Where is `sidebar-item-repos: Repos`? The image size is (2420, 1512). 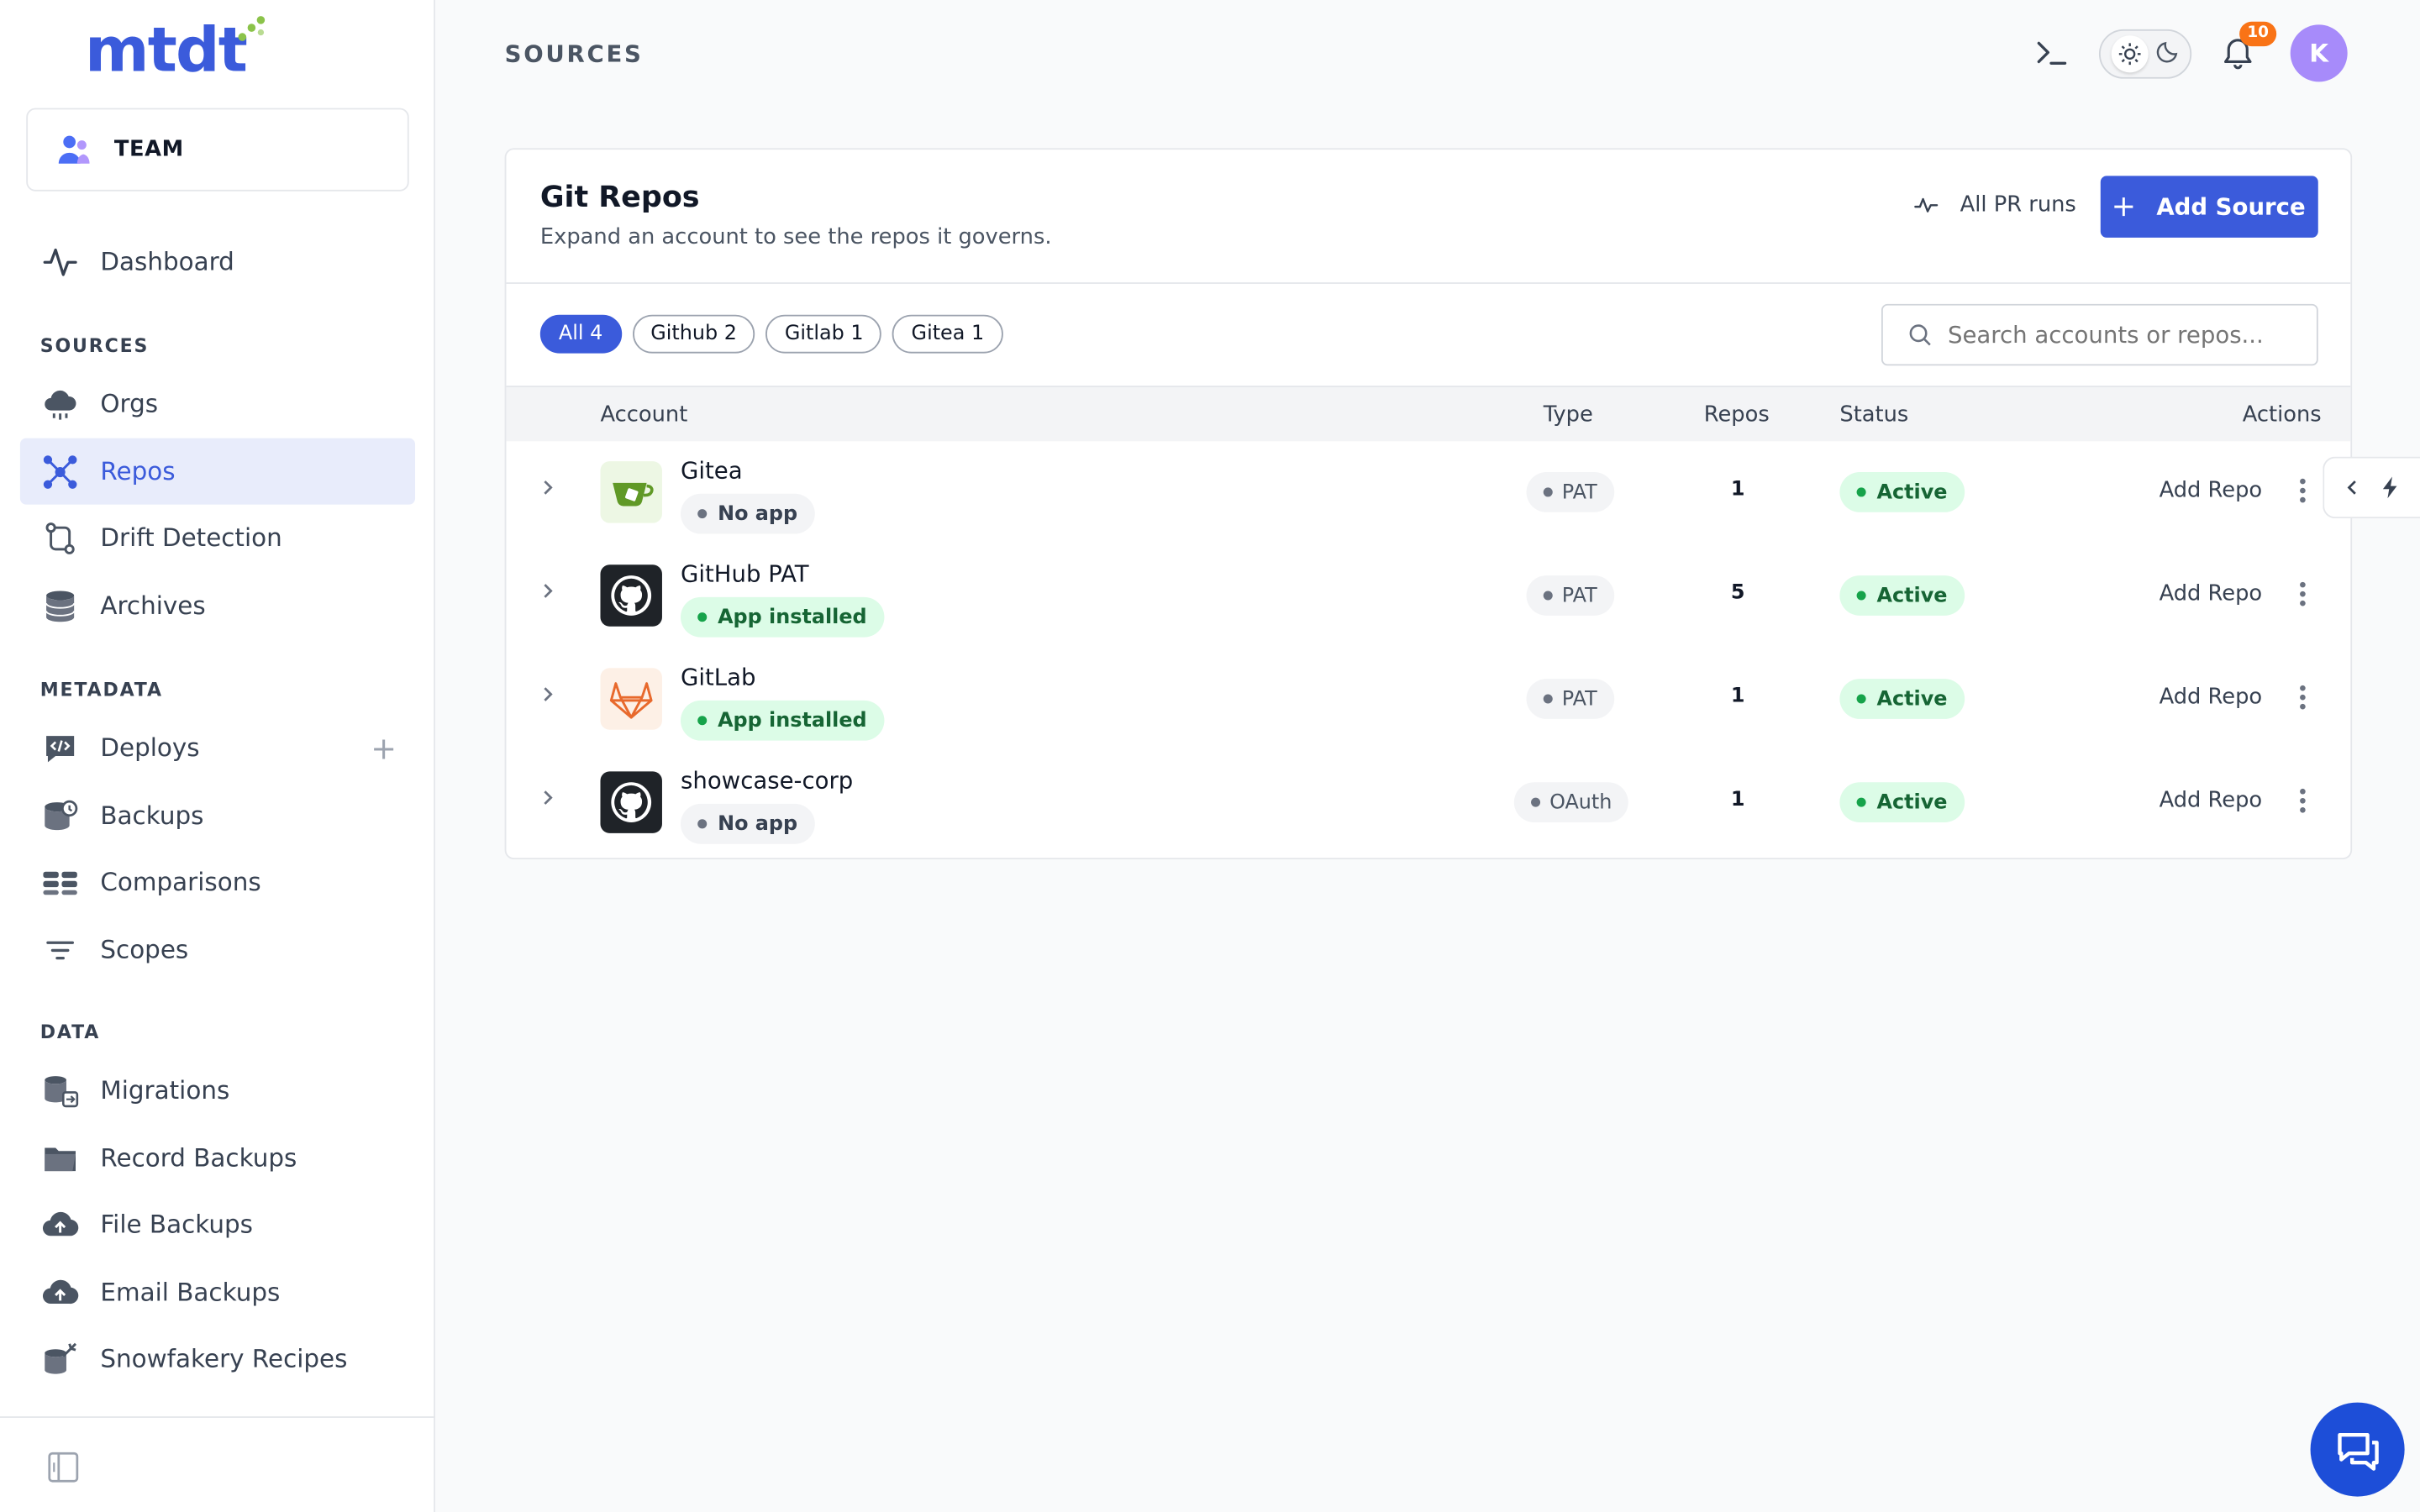
sidebar-item-repos: Repos is located at coordinates (218, 471).